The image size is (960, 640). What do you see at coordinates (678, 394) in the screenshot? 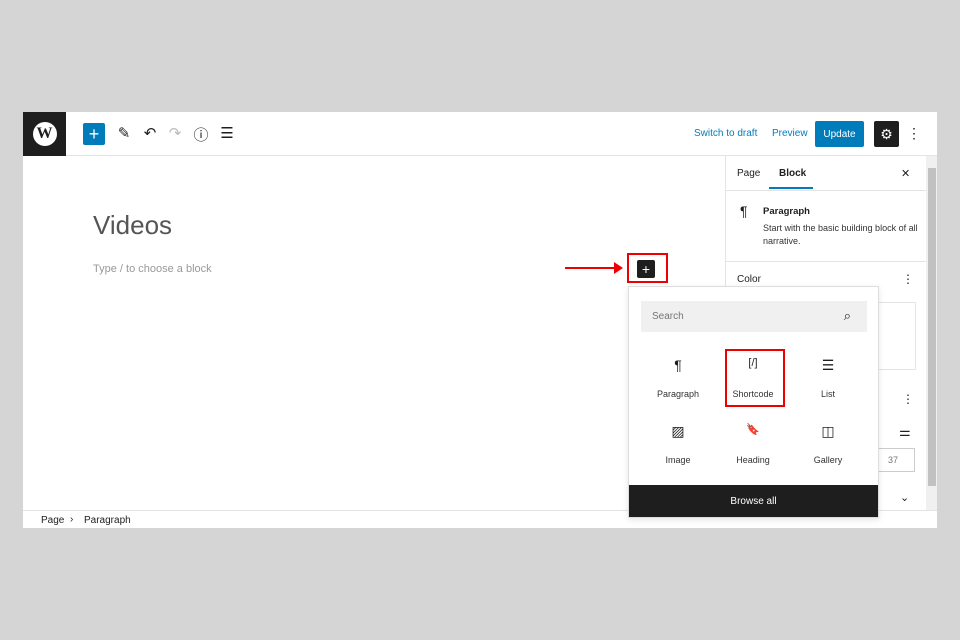
I see `block-label: Paragraph` at bounding box center [678, 394].